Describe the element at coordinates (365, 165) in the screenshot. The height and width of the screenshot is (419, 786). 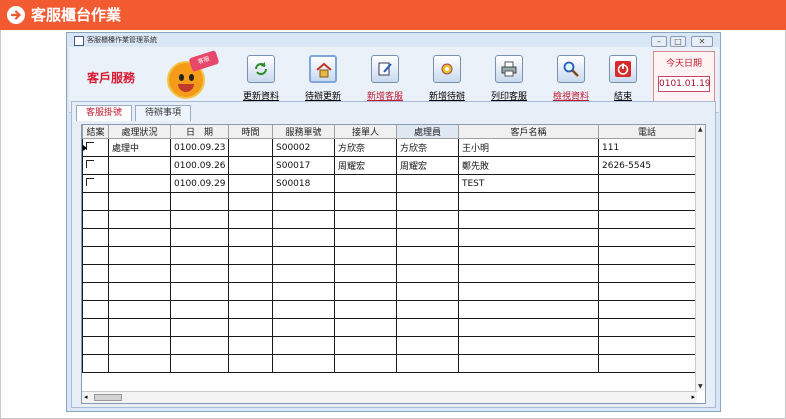
I see `table-cell: 周耀宏` at that location.